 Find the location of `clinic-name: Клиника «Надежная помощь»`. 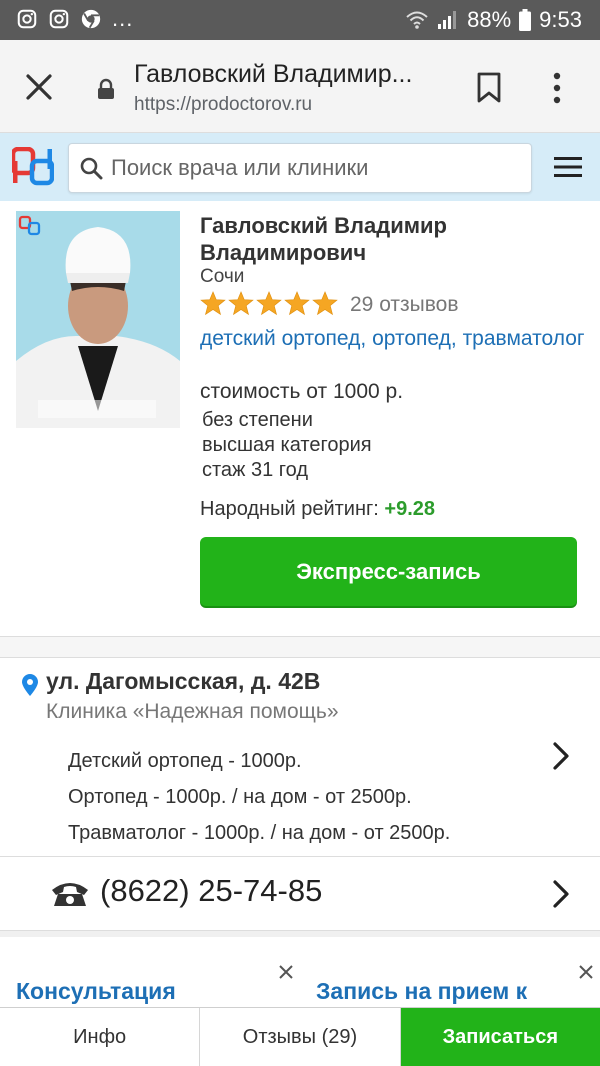

clinic-name: Клиника «Надежная помощь» is located at coordinates (192, 712).